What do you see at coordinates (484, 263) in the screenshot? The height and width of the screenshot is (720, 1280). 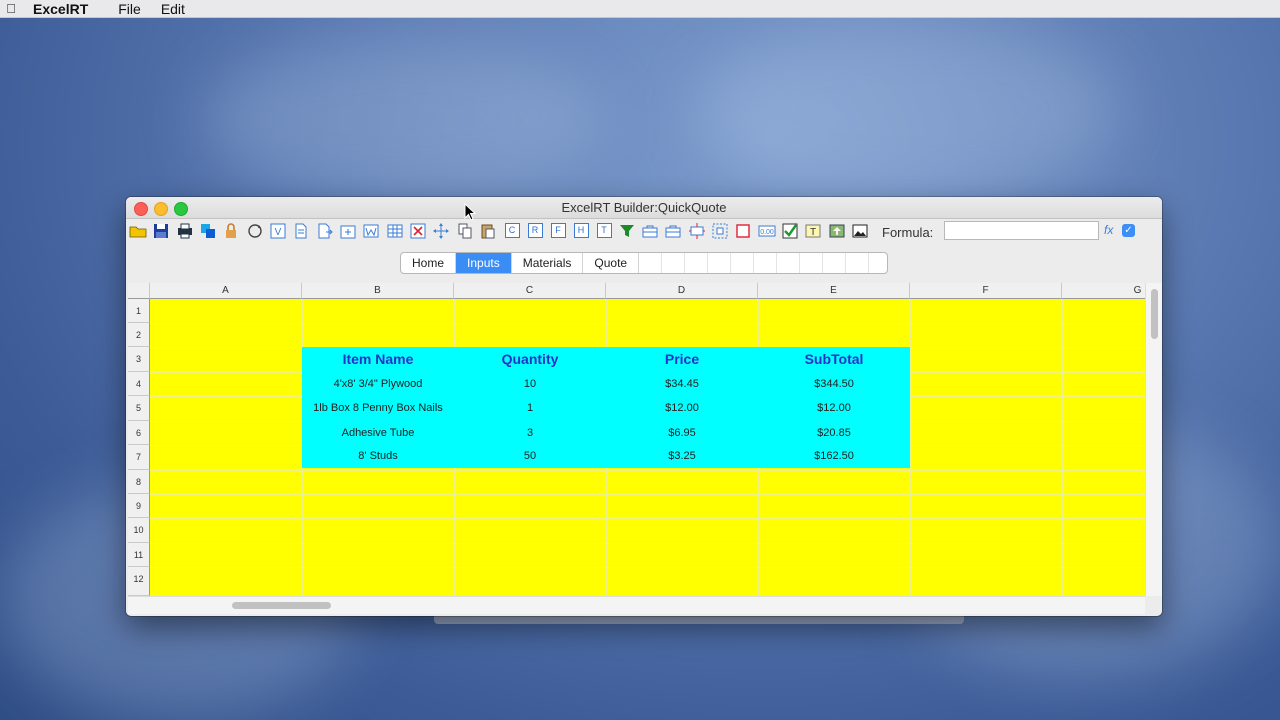 I see `tab-inputs: Inputs` at bounding box center [484, 263].